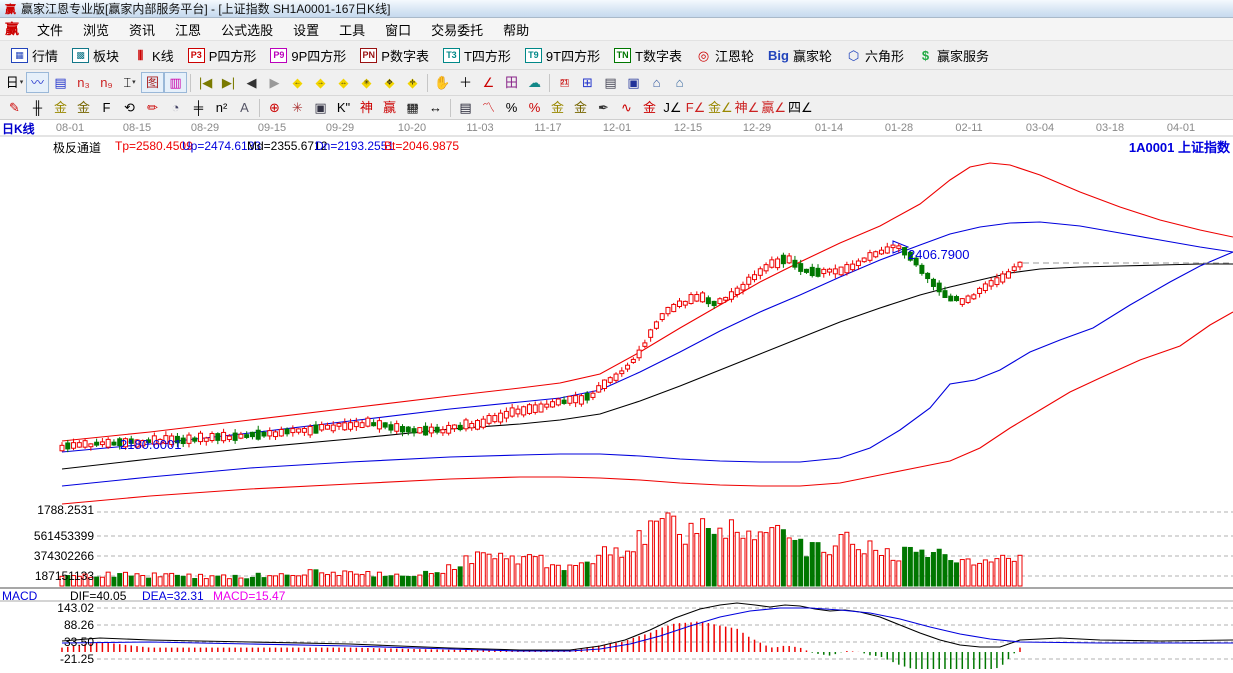 The image size is (1233, 673). What do you see at coordinates (343, 82) in the screenshot?
I see `diamond-lr-icon: ◆ ↔` at bounding box center [343, 82].